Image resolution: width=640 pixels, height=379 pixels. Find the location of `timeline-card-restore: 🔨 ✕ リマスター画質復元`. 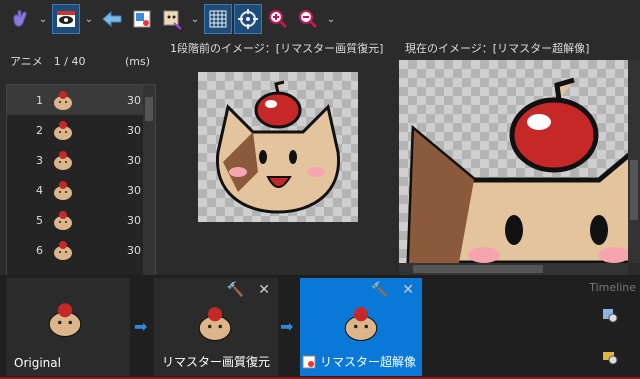

timeline-card-restore: 🔨 ✕ リマスター画質復元 is located at coordinates (216, 327).